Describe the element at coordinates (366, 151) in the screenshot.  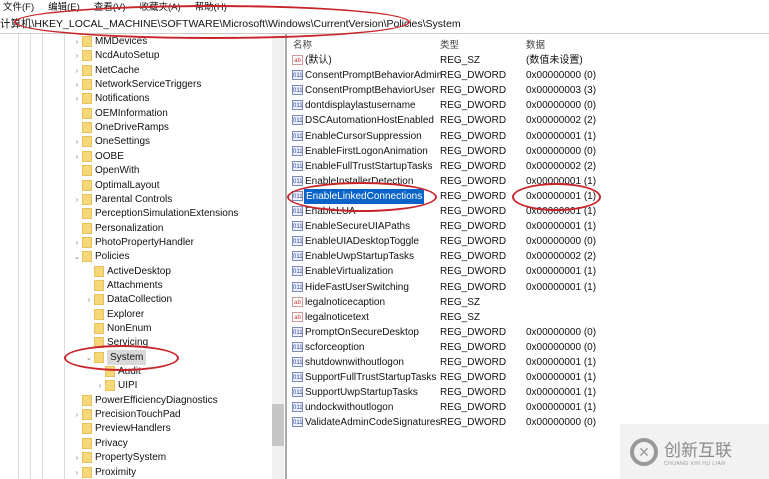
I see `value-name: EnableFirstLogonAnimation` at that location.